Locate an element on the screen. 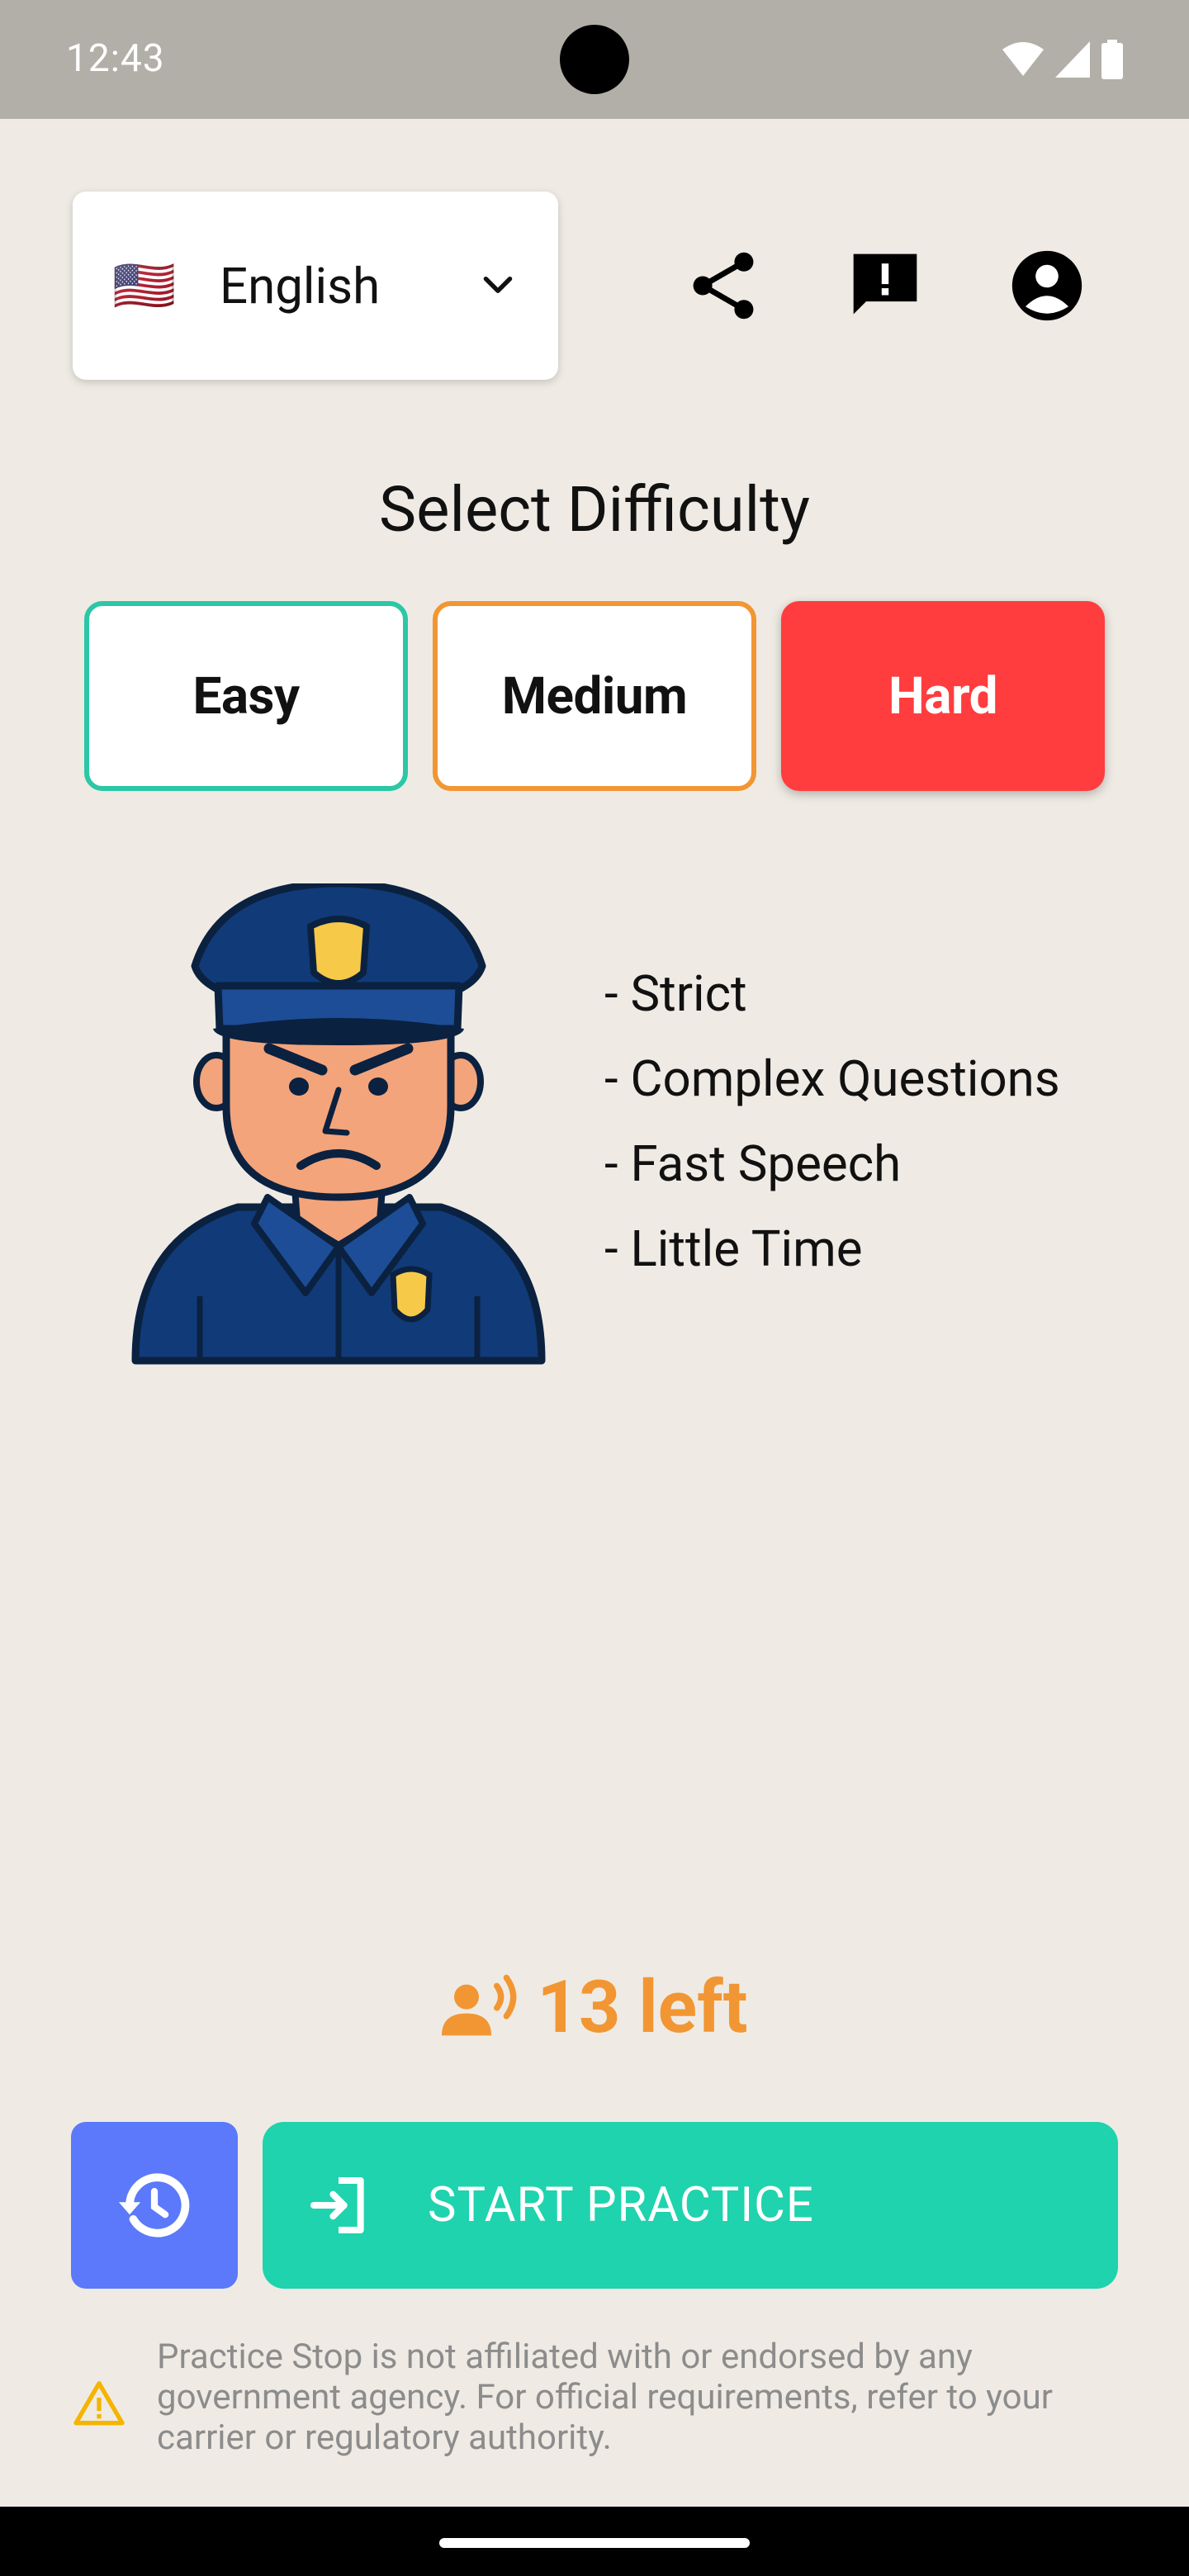 The width and height of the screenshot is (1189, 2576). history-button is located at coordinates (154, 2205).